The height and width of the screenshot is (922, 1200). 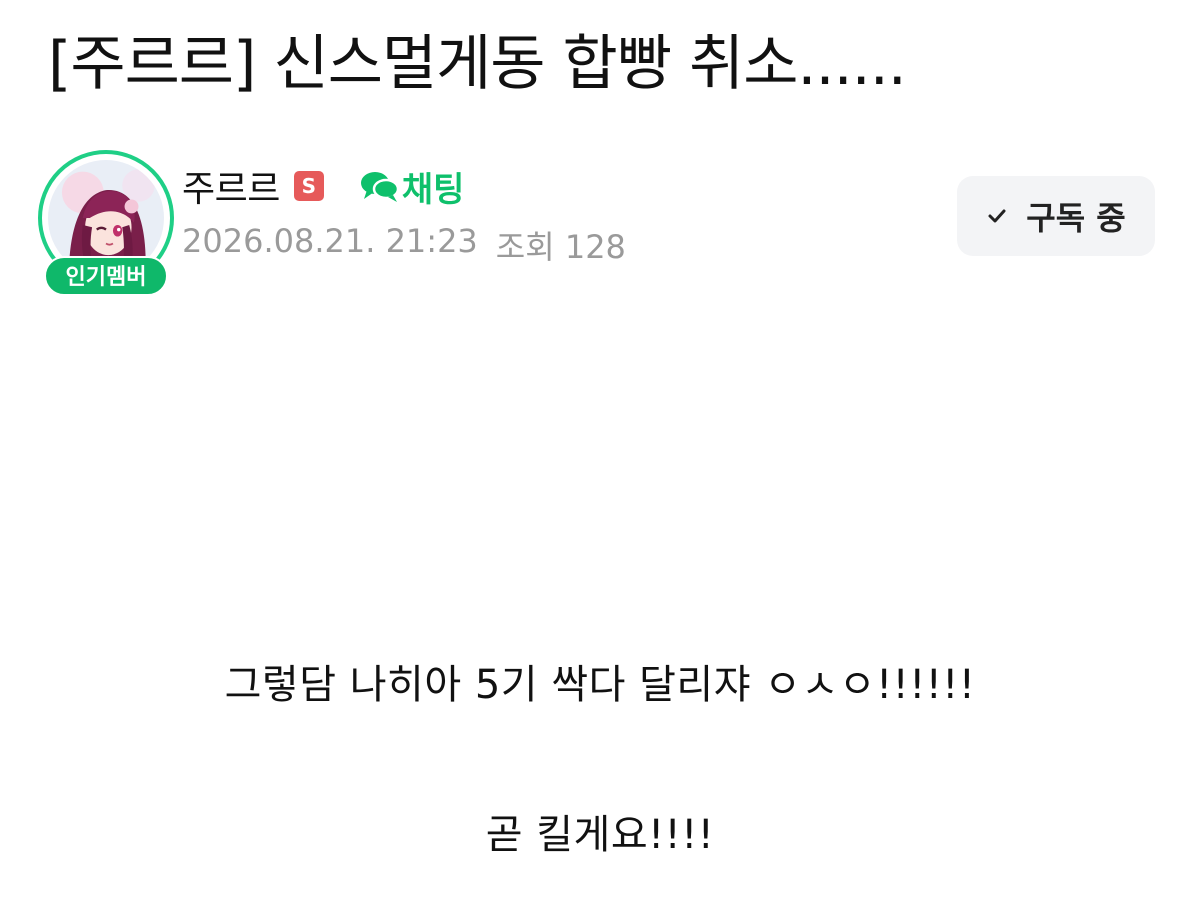 I want to click on author-row: 주르르 S 채팅, so click(x=323, y=186).